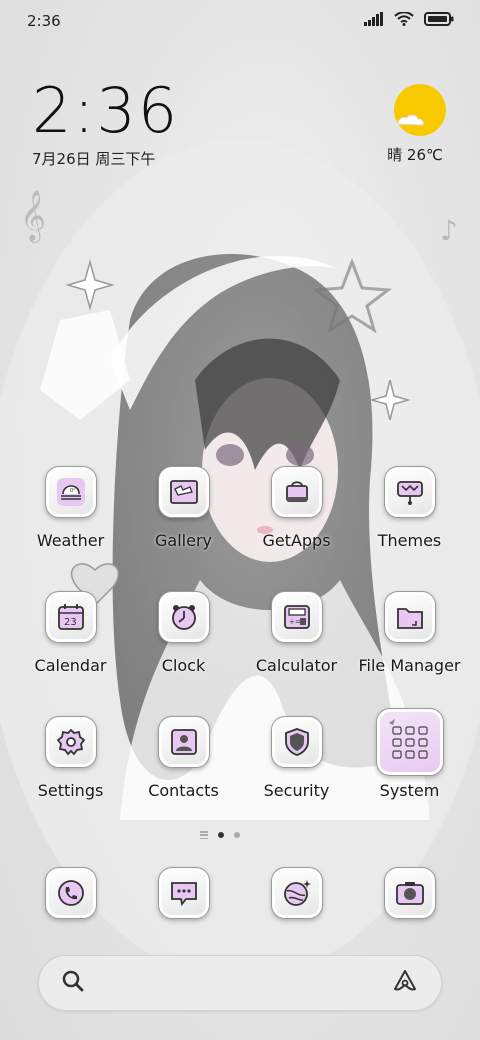 The image size is (480, 1040). I want to click on weather-icon: 0°, so click(70, 492).